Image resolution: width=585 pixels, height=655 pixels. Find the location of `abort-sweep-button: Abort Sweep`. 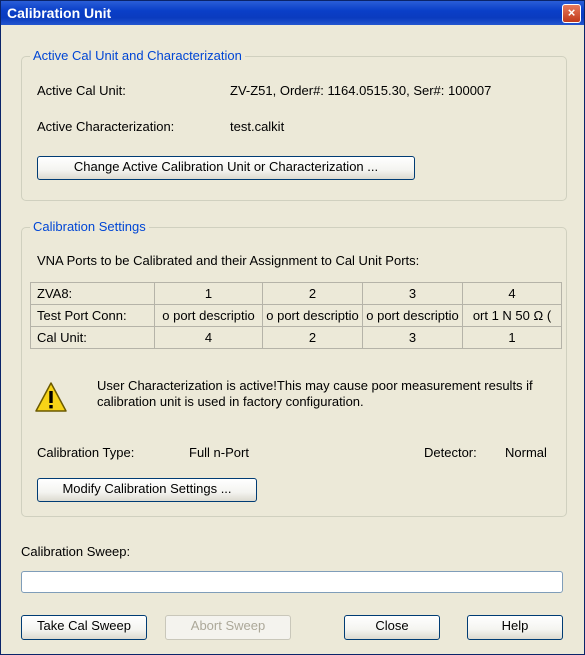

abort-sweep-button: Abort Sweep is located at coordinates (228, 627).